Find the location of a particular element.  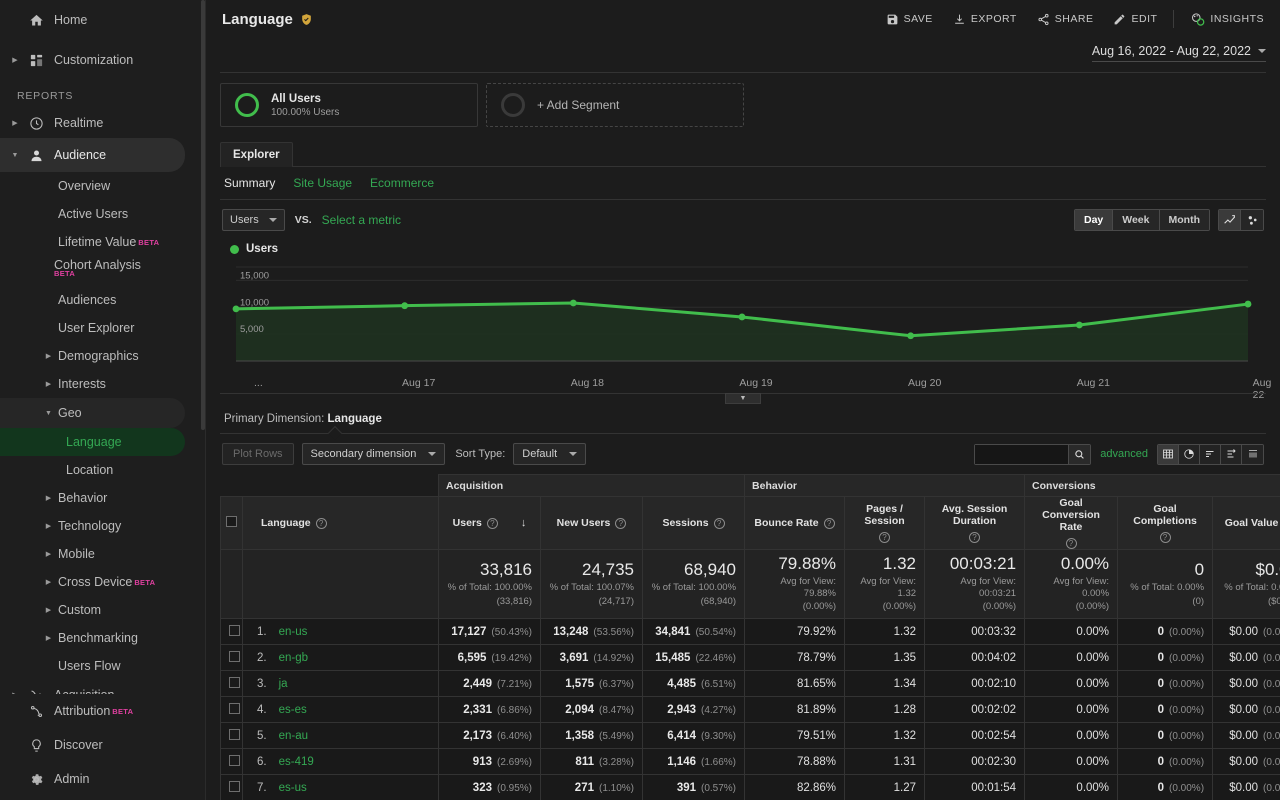

column-header-goal-value: Goal Value? is located at coordinates (1246, 523).